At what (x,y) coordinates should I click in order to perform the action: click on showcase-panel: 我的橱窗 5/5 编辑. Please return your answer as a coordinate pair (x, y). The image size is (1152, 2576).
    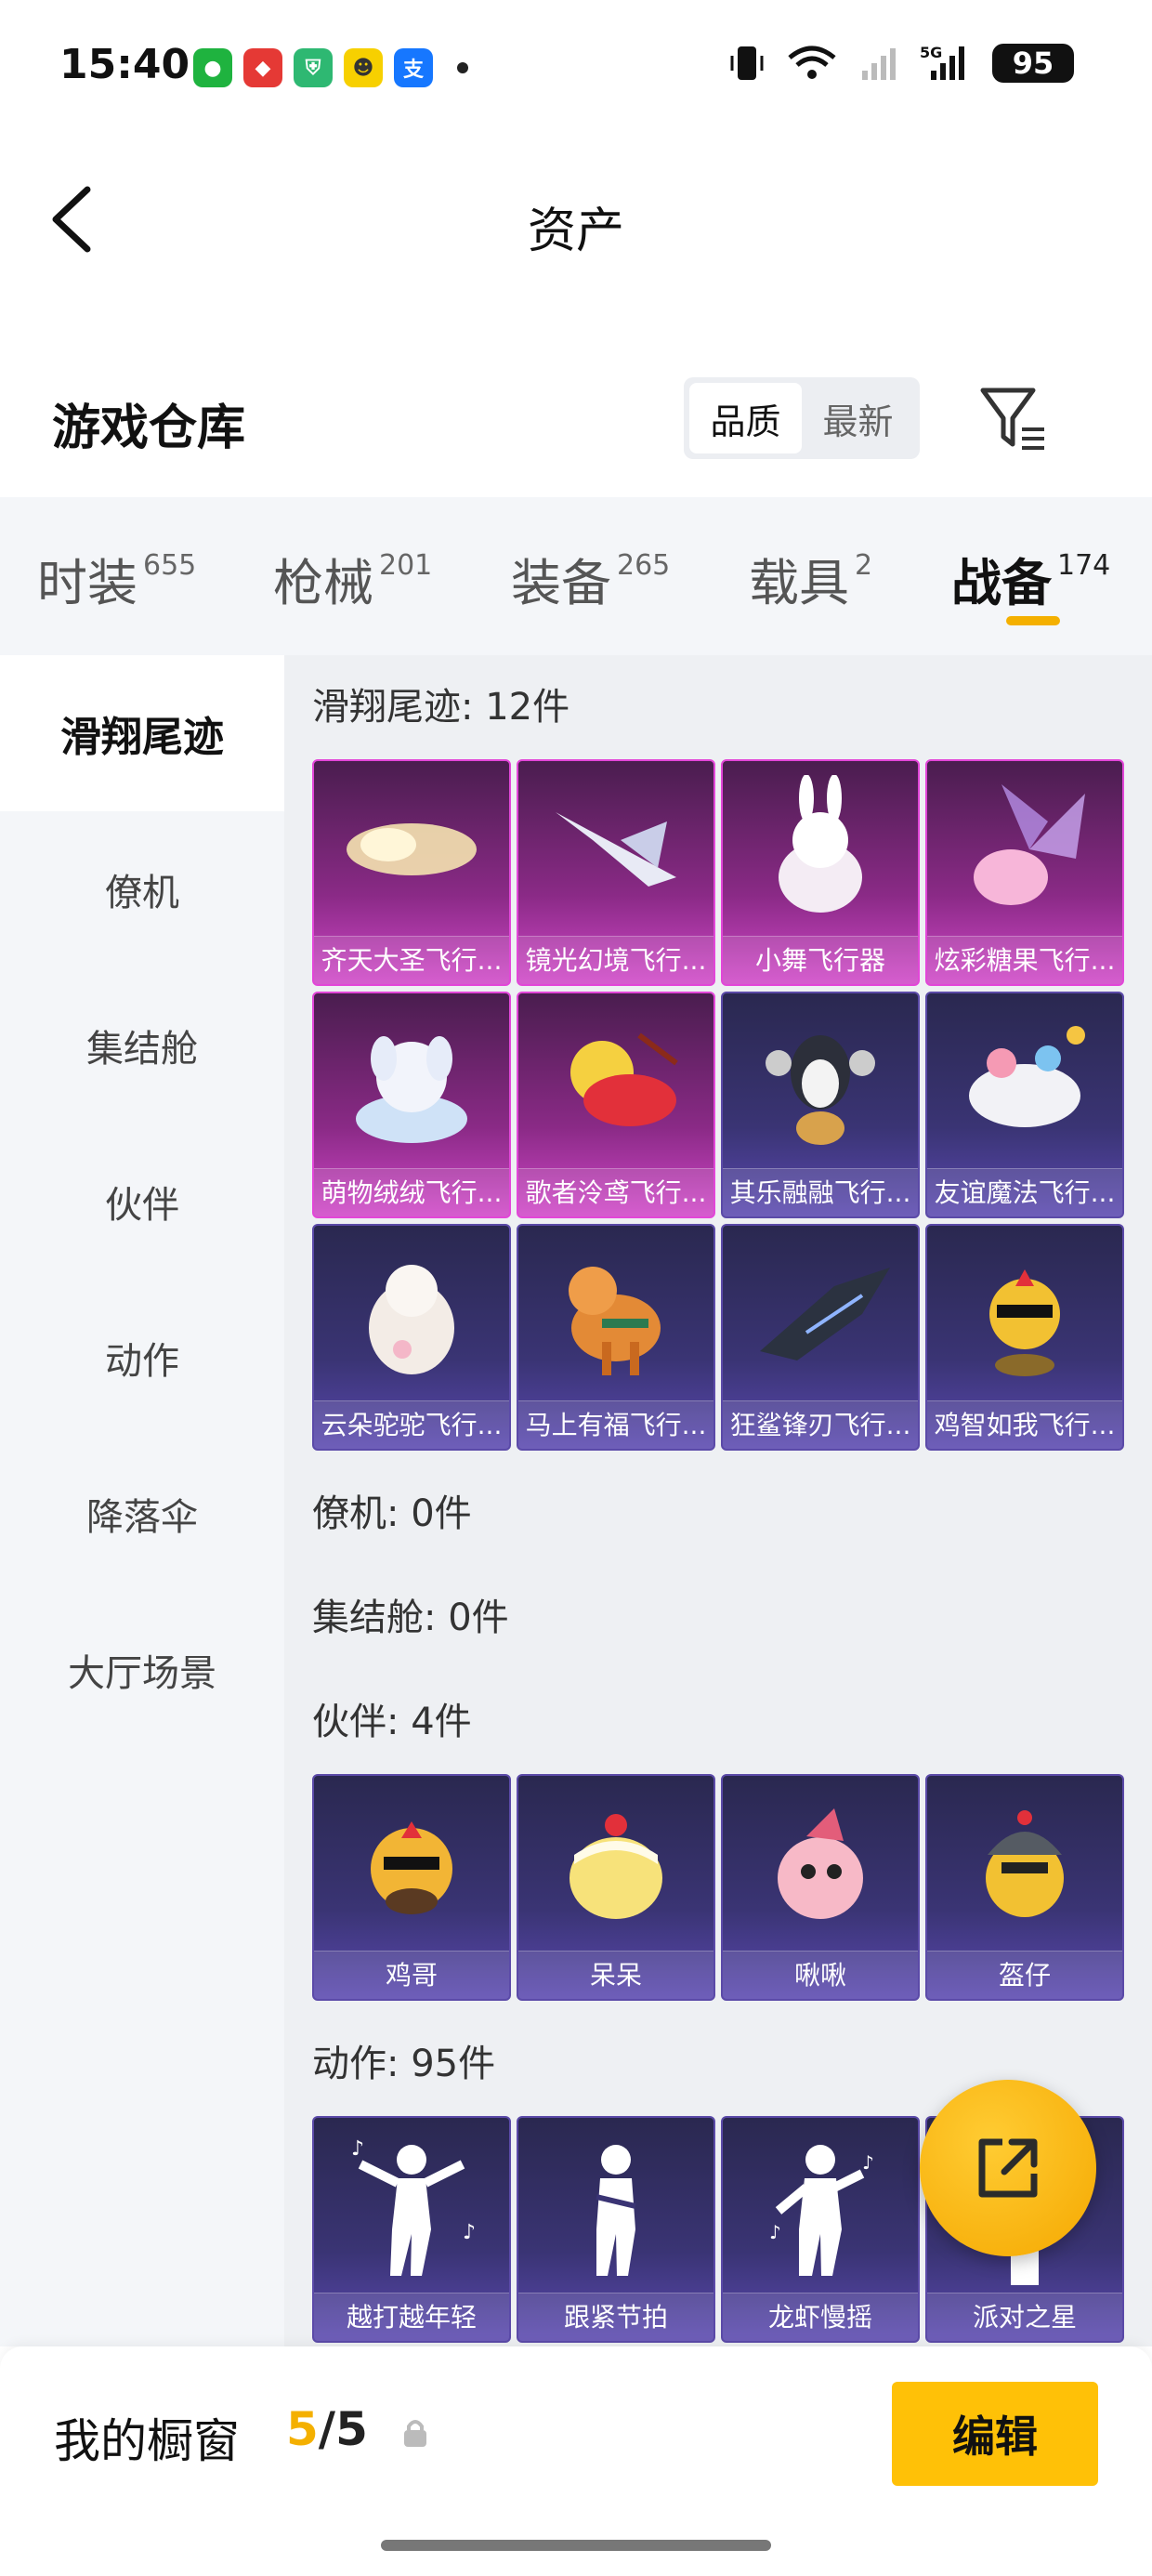
    Looking at the image, I should click on (576, 2461).